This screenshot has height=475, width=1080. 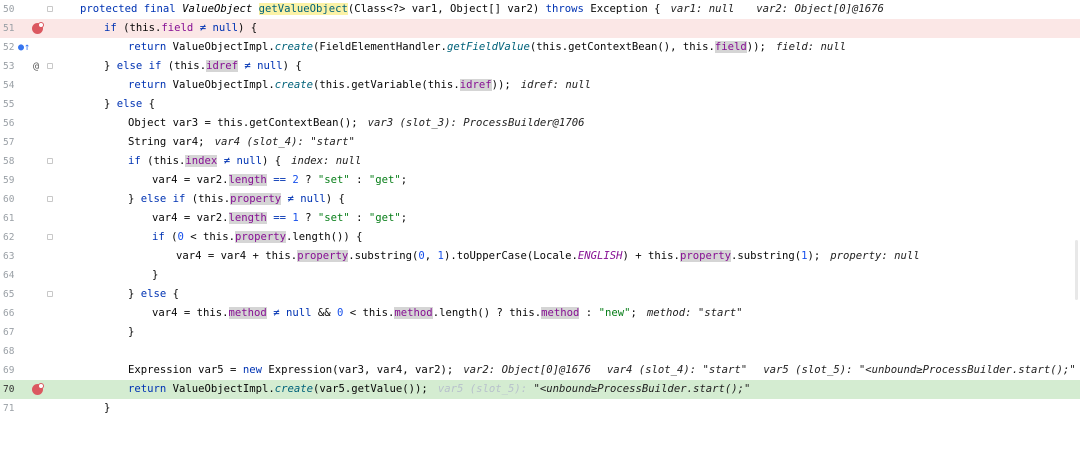 What do you see at coordinates (29, 313) in the screenshot?
I see `gutter: 66` at bounding box center [29, 313].